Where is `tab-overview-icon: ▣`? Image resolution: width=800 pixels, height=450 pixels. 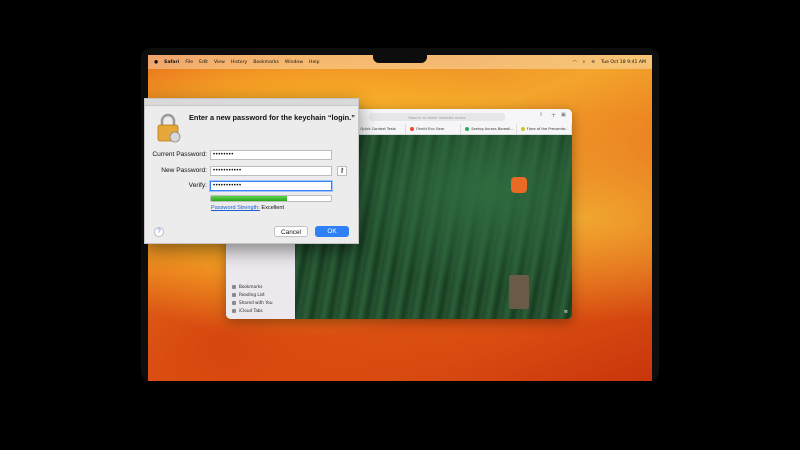
tab-overview-icon: ▣ is located at coordinates (563, 115).